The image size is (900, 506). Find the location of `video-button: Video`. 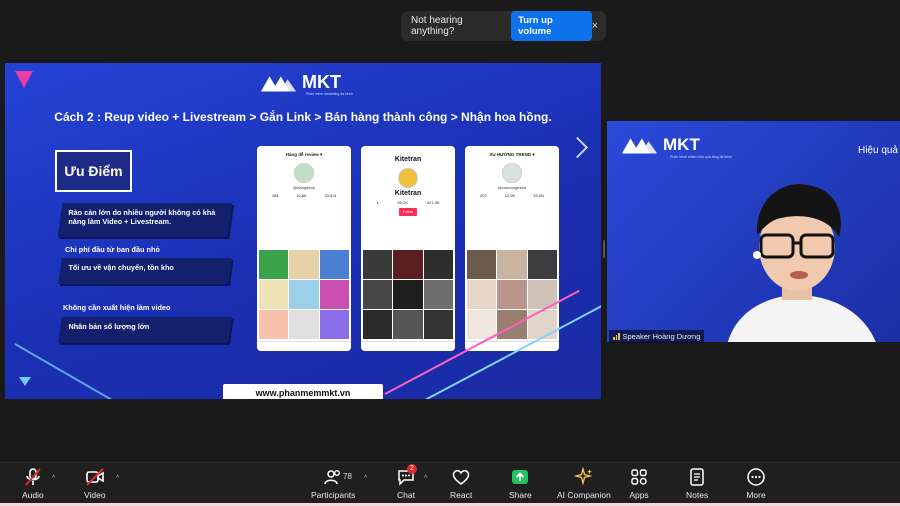

video-button: Video is located at coordinates (95, 483).